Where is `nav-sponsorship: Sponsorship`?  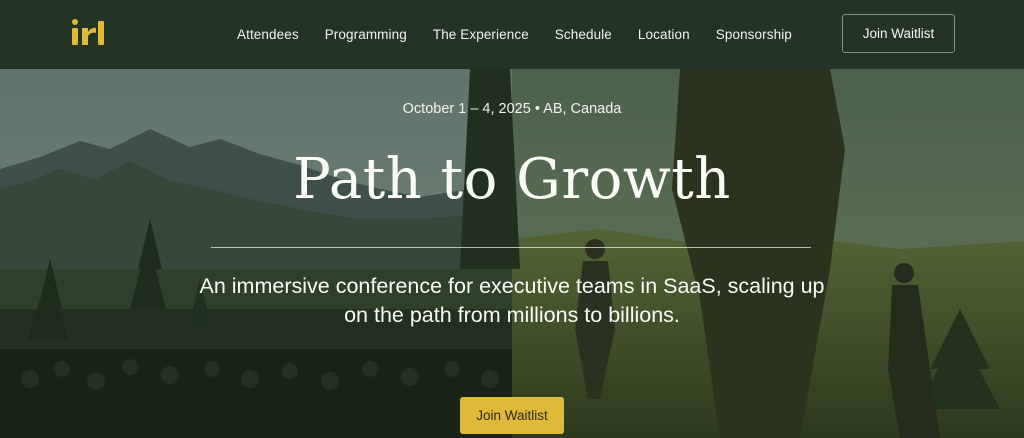
nav-sponsorship: Sponsorship is located at coordinates (754, 34).